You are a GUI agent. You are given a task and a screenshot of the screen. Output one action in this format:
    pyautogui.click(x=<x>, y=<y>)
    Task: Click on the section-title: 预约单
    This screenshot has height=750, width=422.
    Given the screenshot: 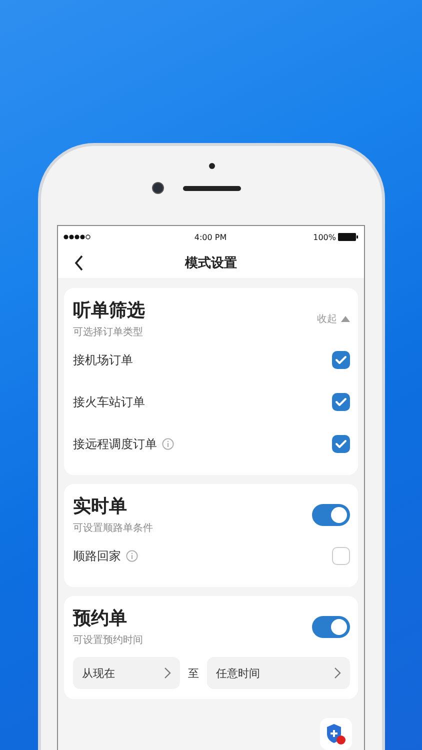 What is the action you would take?
    pyautogui.click(x=100, y=618)
    